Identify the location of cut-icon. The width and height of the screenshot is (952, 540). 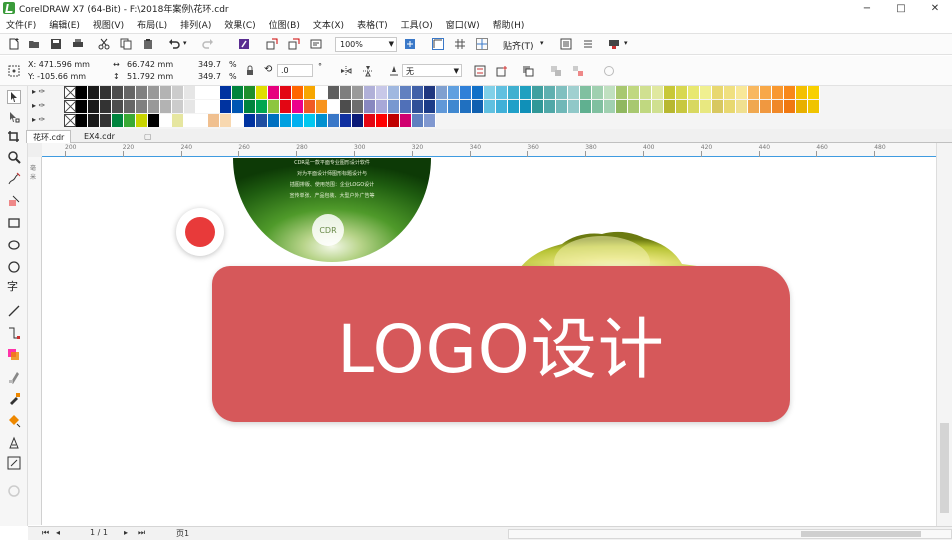
(104, 44).